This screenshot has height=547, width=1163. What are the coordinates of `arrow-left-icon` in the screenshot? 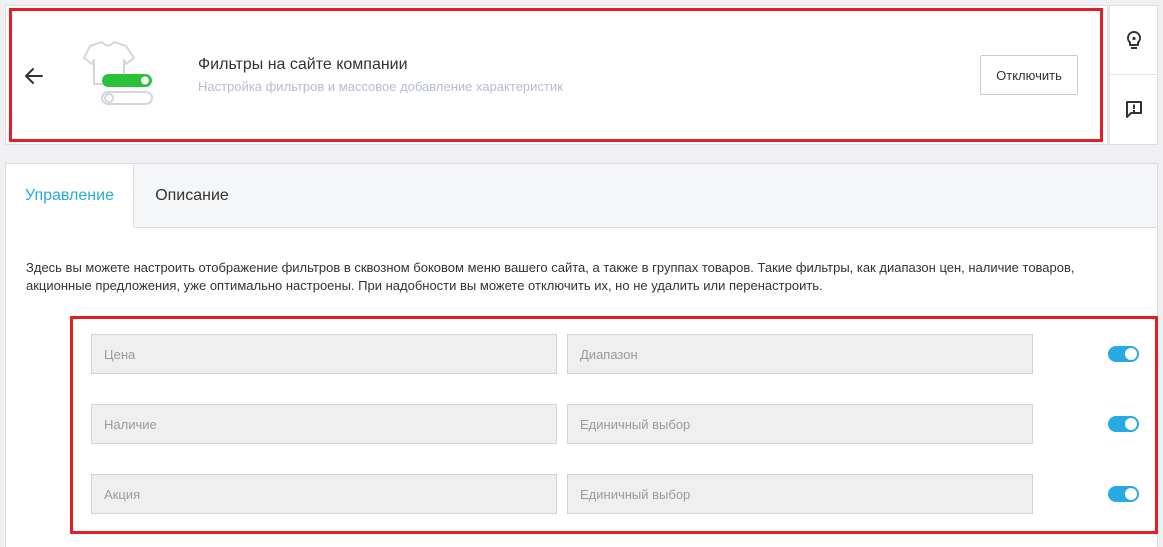 It's located at (34, 76).